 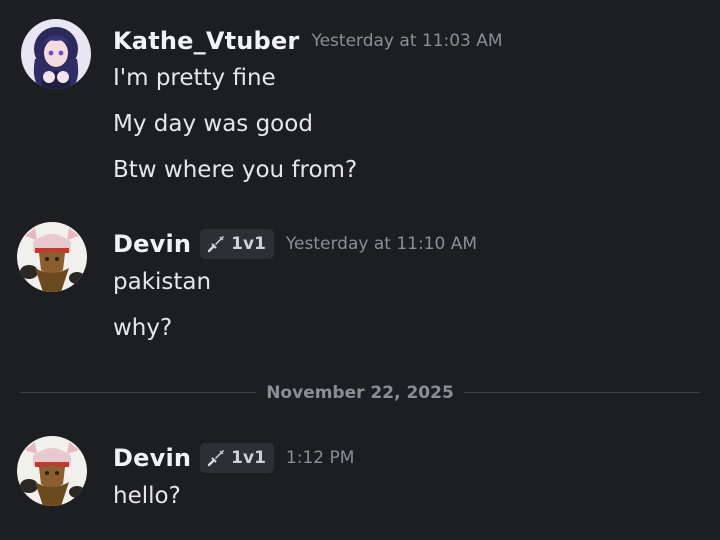 What do you see at coordinates (206, 41) in the screenshot?
I see `username: Kathe_Vtuber` at bounding box center [206, 41].